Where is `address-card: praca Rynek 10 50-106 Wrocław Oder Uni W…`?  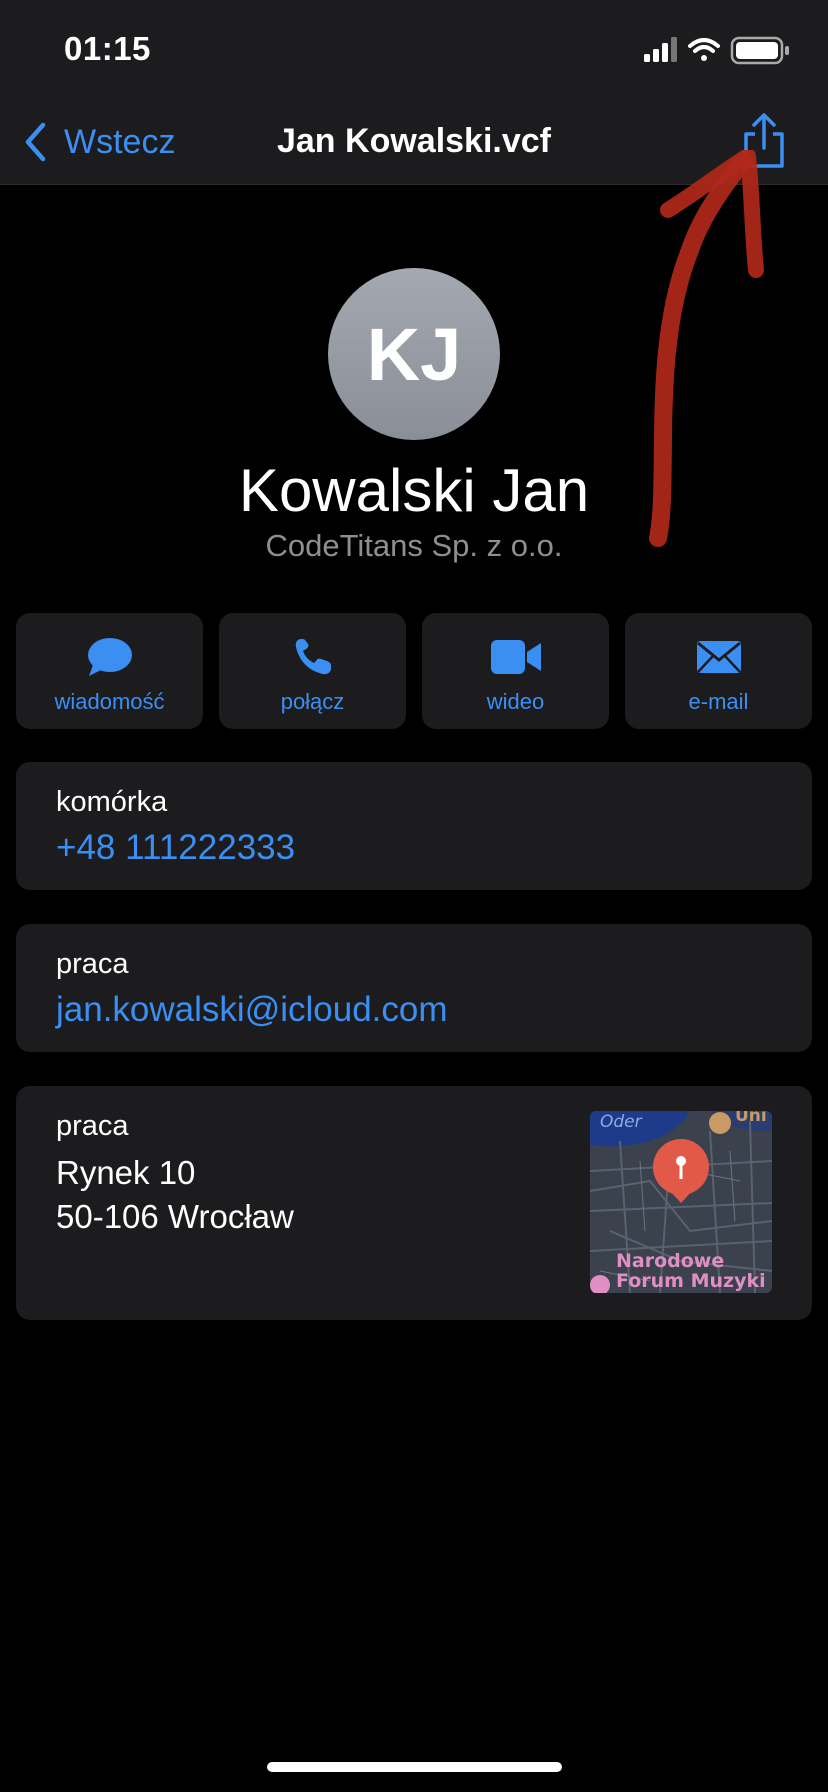
address-card: praca Rynek 10 50-106 Wrocław Oder Uni W… is located at coordinates (414, 1203).